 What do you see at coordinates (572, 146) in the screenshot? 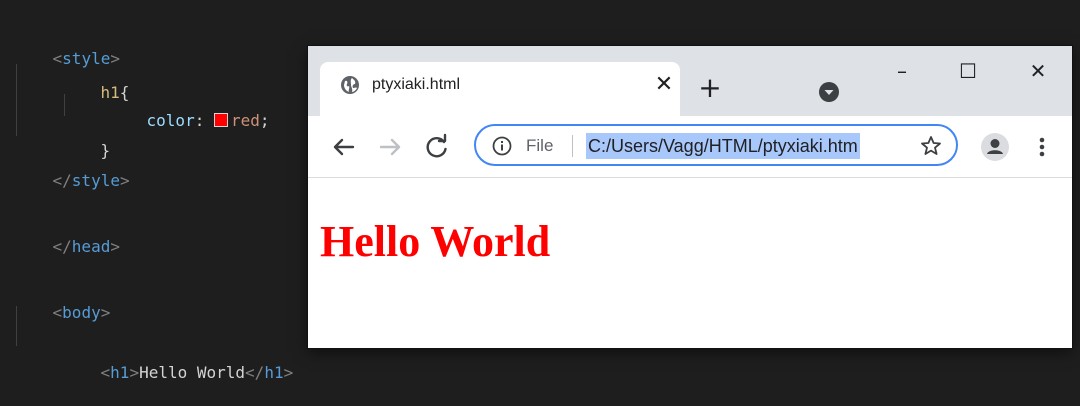
I see `address-divider` at bounding box center [572, 146].